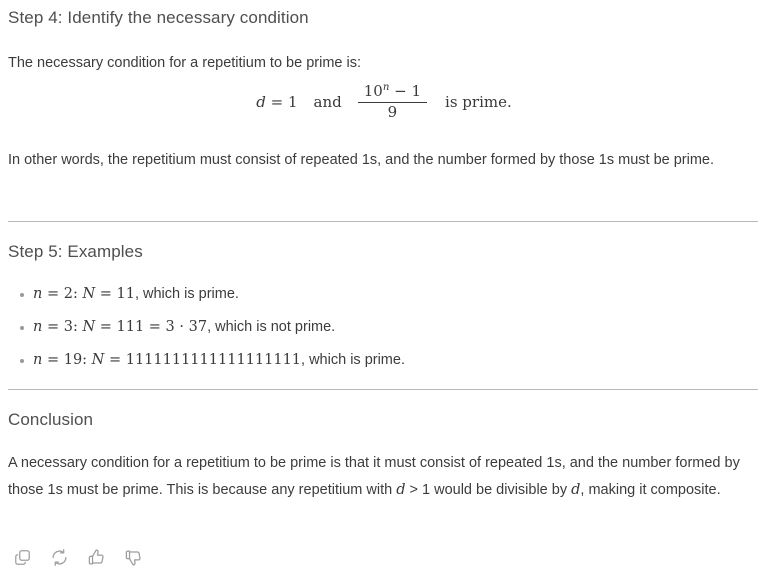  Describe the element at coordinates (384, 18) in the screenshot. I see `step4-heading-wrap: Step 4: Identify the necessary condition` at that location.